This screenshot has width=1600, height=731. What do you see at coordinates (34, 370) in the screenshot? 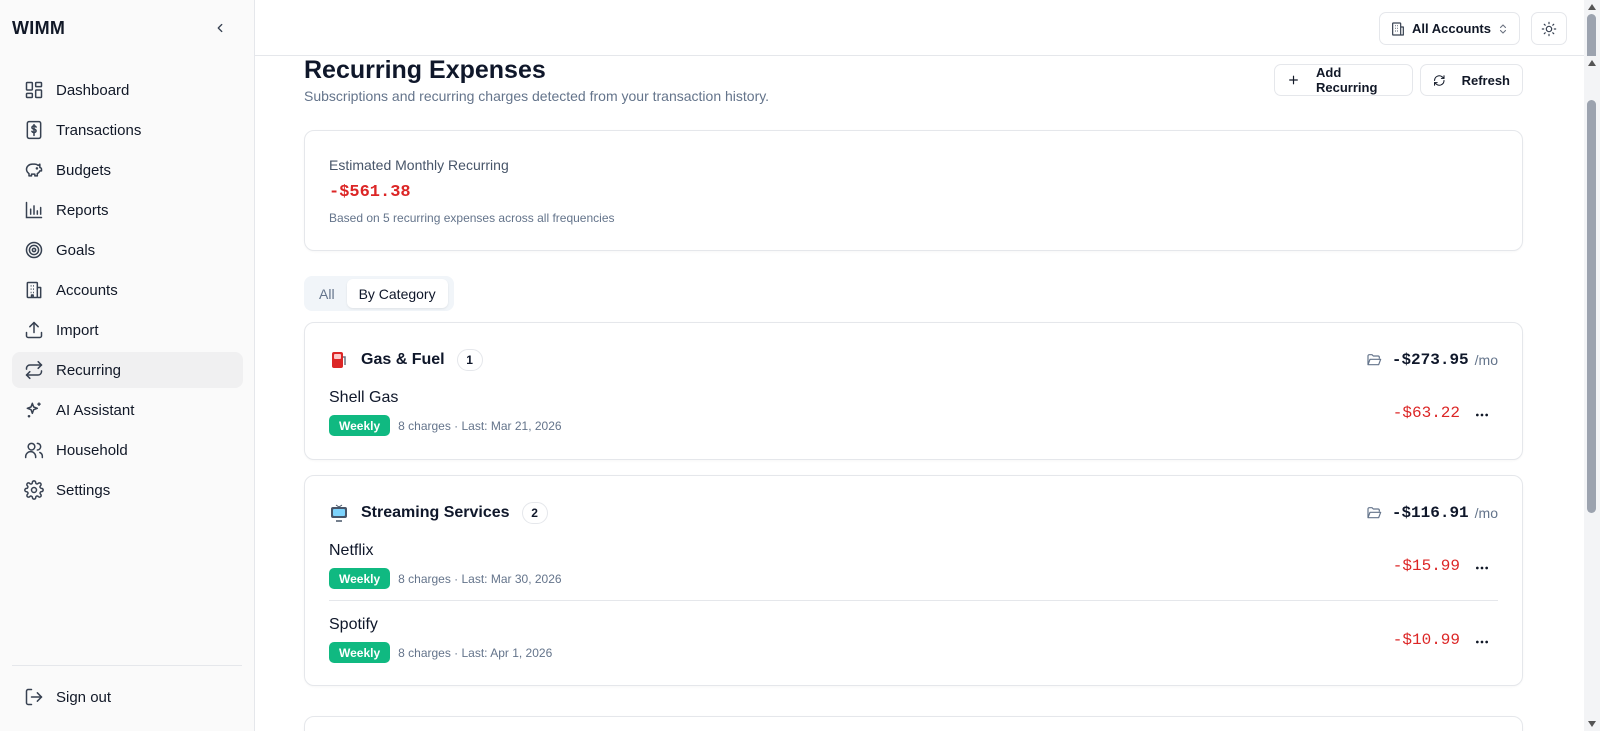
I see `repeat-icon` at bounding box center [34, 370].